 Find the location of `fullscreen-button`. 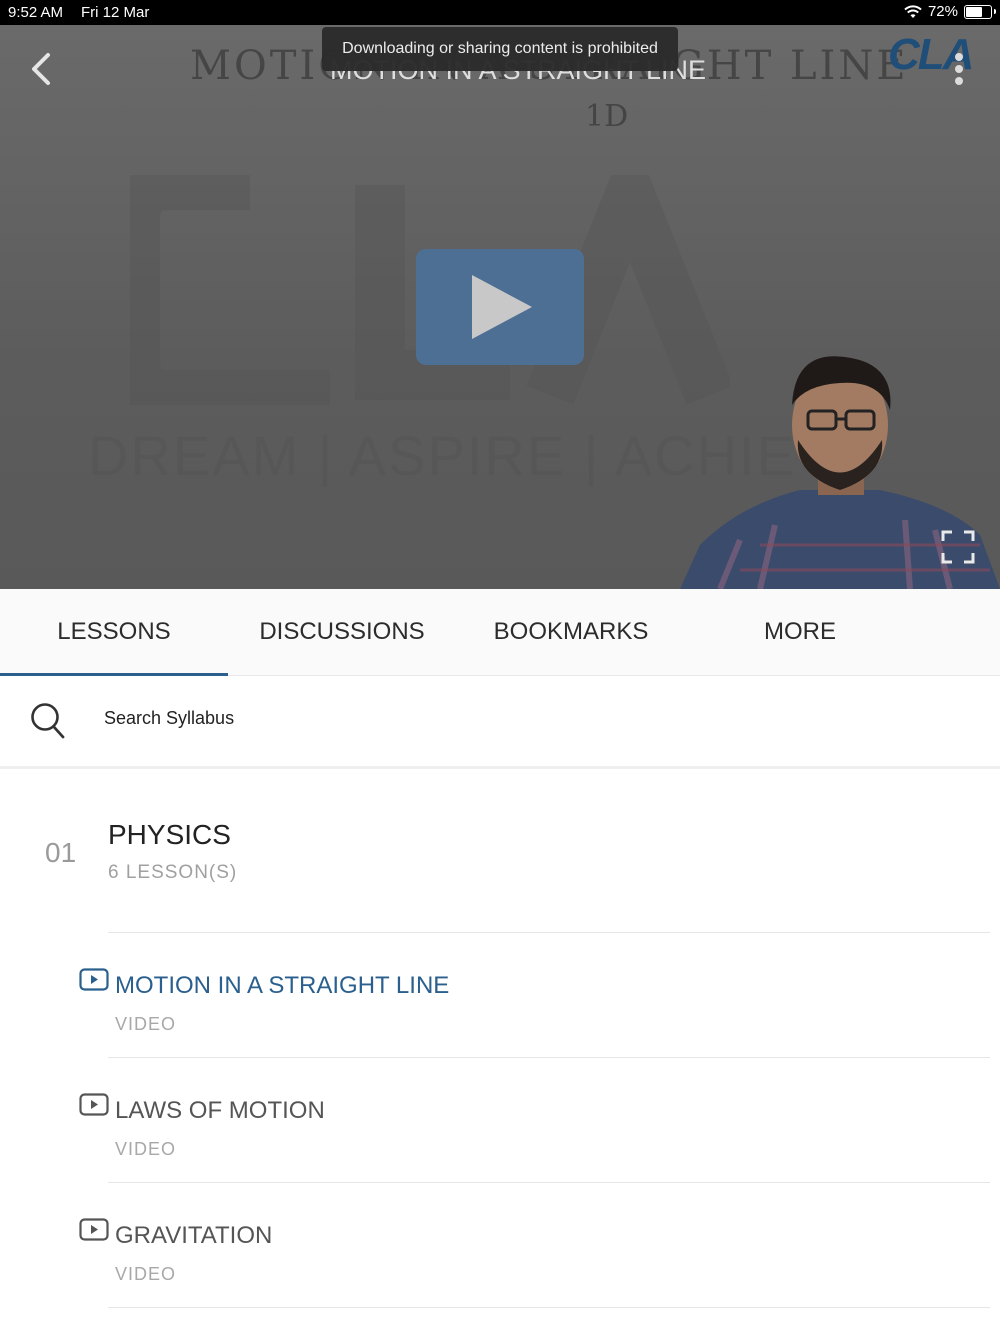

fullscreen-button is located at coordinates (958, 547).